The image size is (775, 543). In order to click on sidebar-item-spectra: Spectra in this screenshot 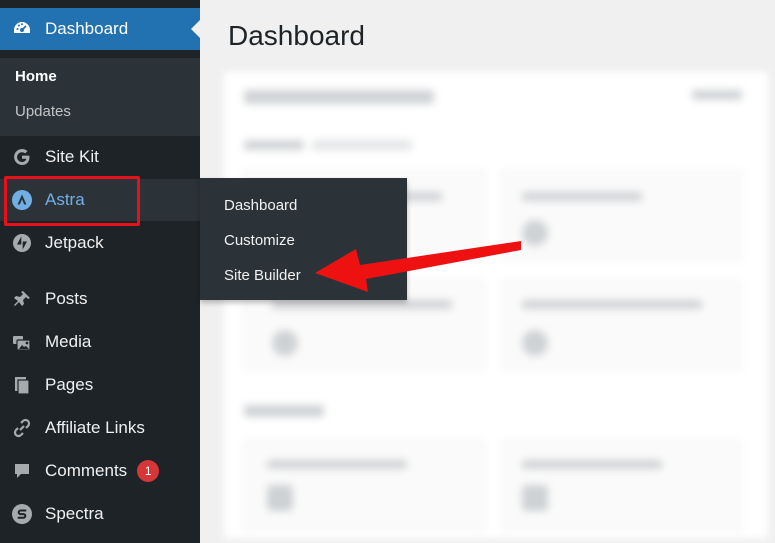, I will do `click(100, 514)`.